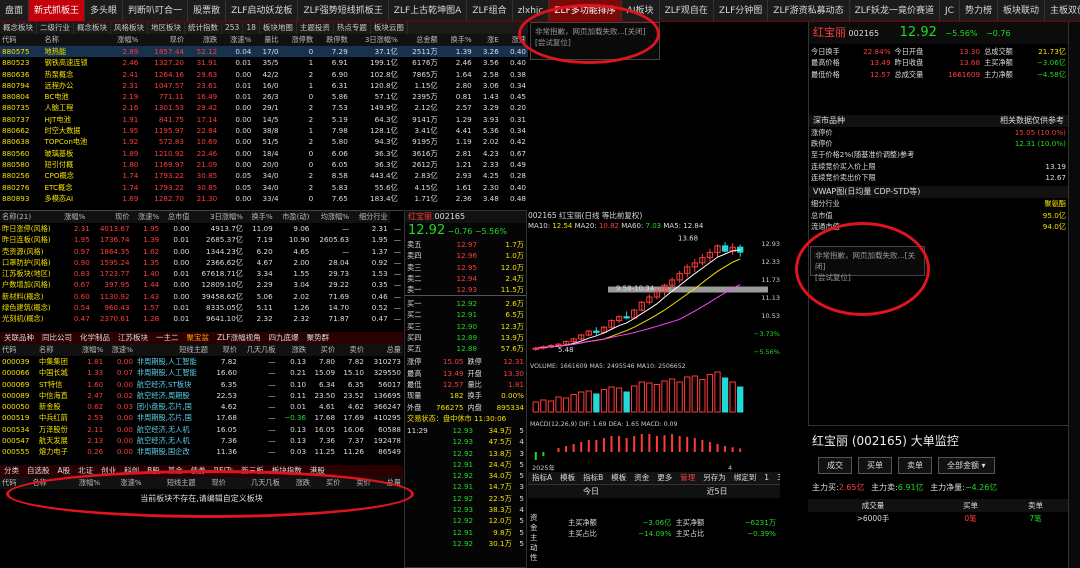 The image size is (1080, 568). What do you see at coordinates (979, 10) in the screenshot?
I see `top-tab: 势力榜` at bounding box center [979, 10].